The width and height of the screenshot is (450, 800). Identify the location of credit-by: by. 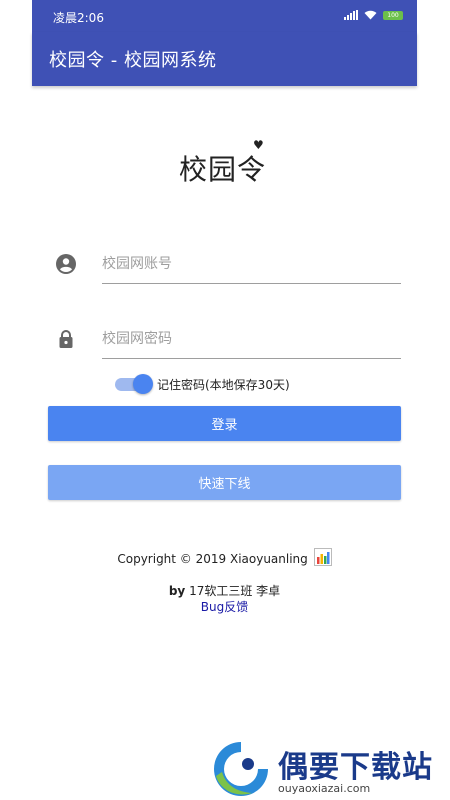
(177, 591).